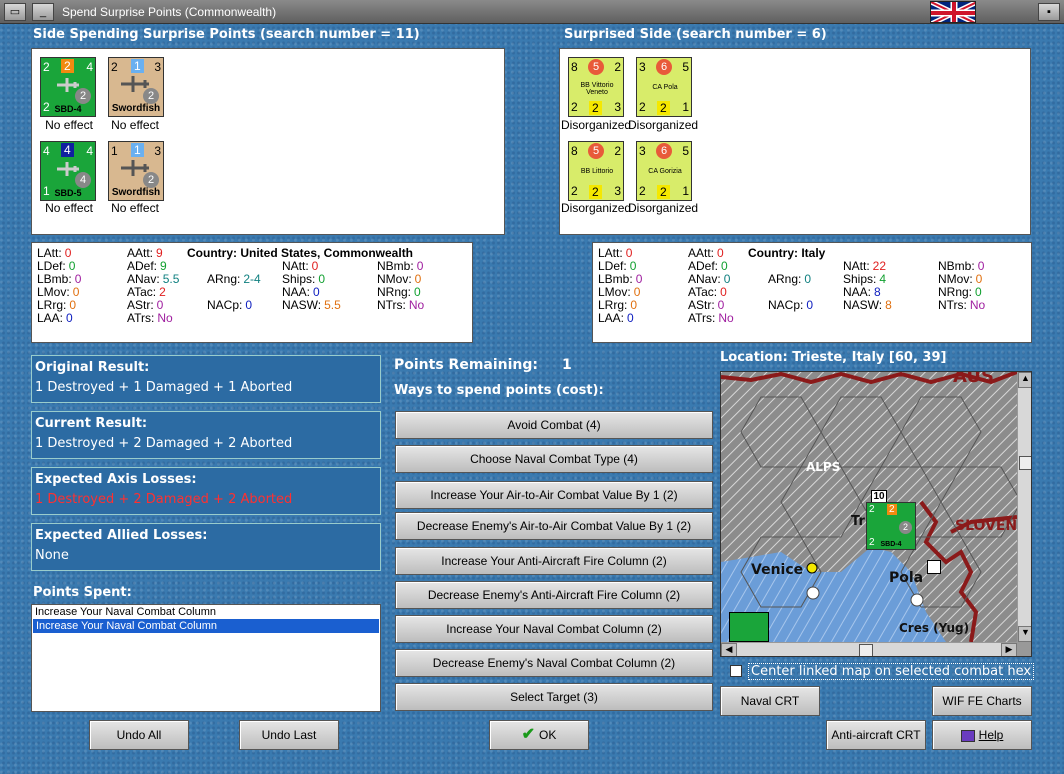 The width and height of the screenshot is (1064, 774). I want to click on unit-counter-bb-vittorio-veneto: 8 5 2 BB Vittorio Veneto 2 2 3, so click(596, 87).